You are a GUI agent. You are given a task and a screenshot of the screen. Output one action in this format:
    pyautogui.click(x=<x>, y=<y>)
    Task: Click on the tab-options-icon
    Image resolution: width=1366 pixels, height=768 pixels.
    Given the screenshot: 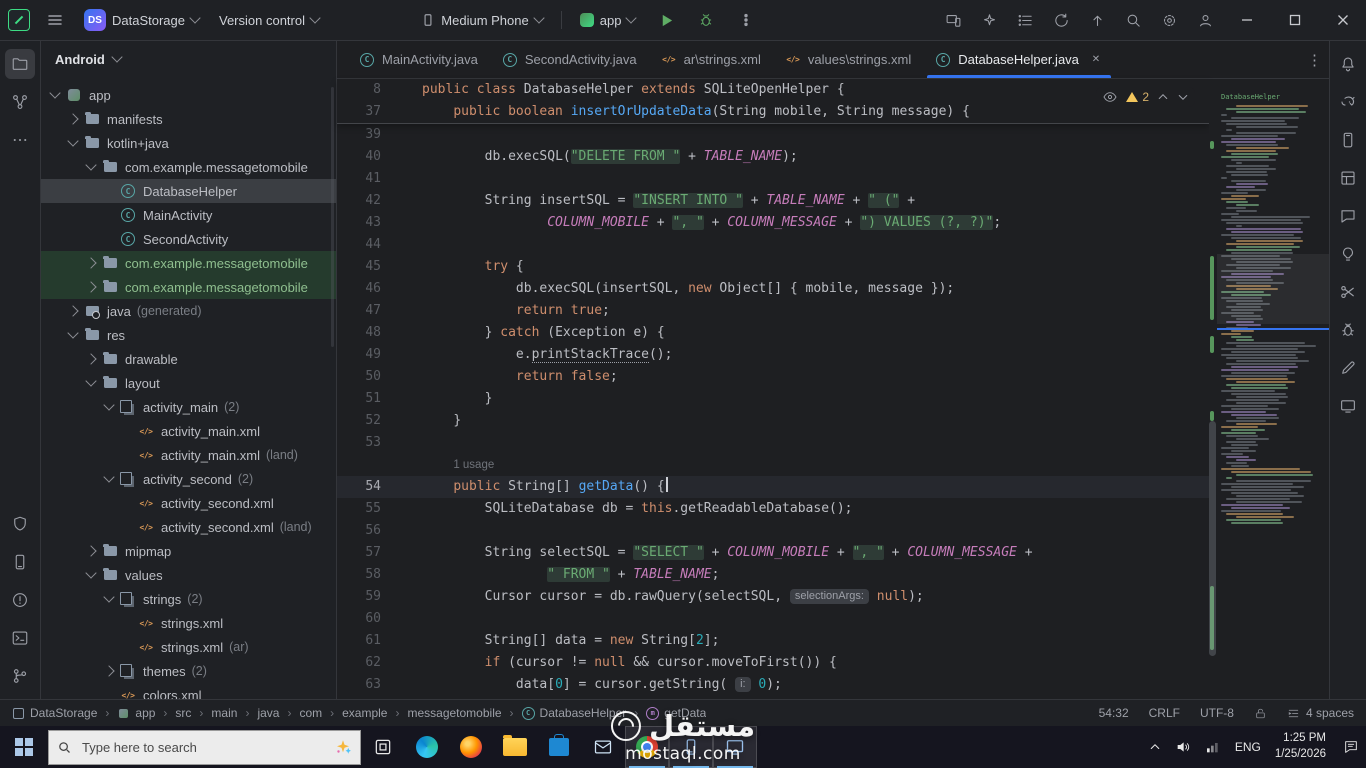 What is the action you would take?
    pyautogui.click(x=1315, y=60)
    